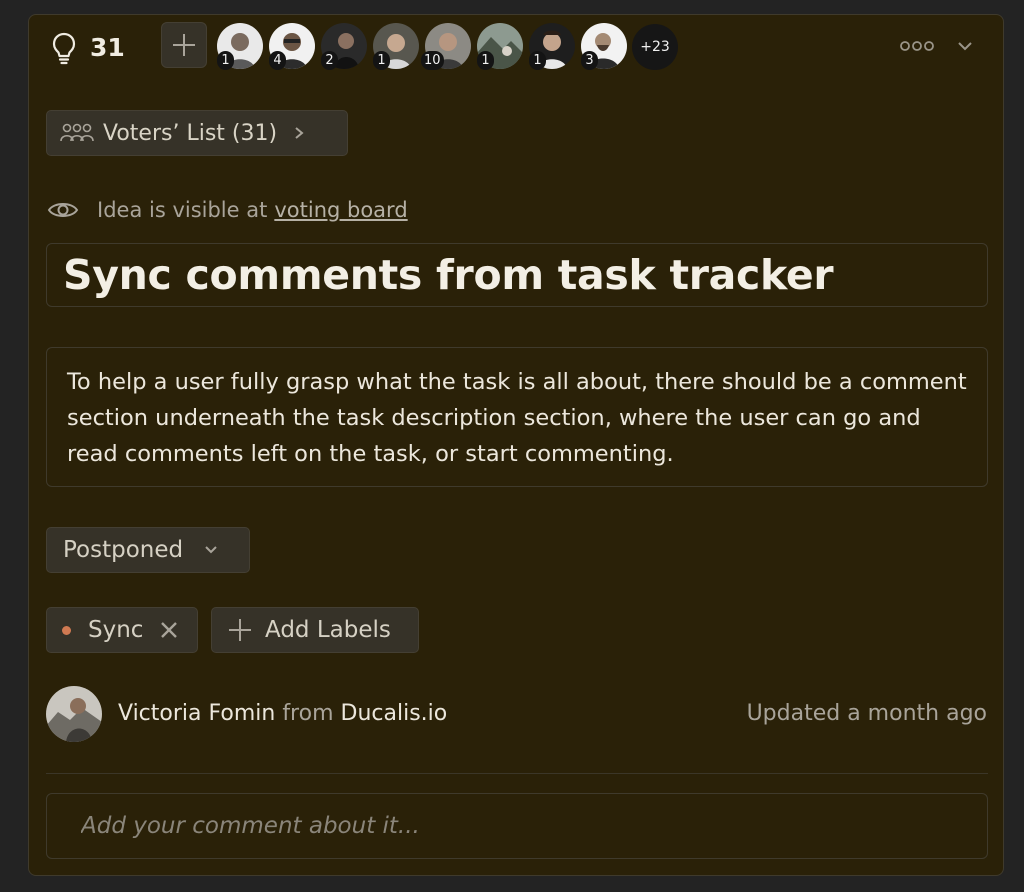 The width and height of the screenshot is (1024, 892). Describe the element at coordinates (394, 713) in the screenshot. I see `author-org: Ducalis.io` at that location.